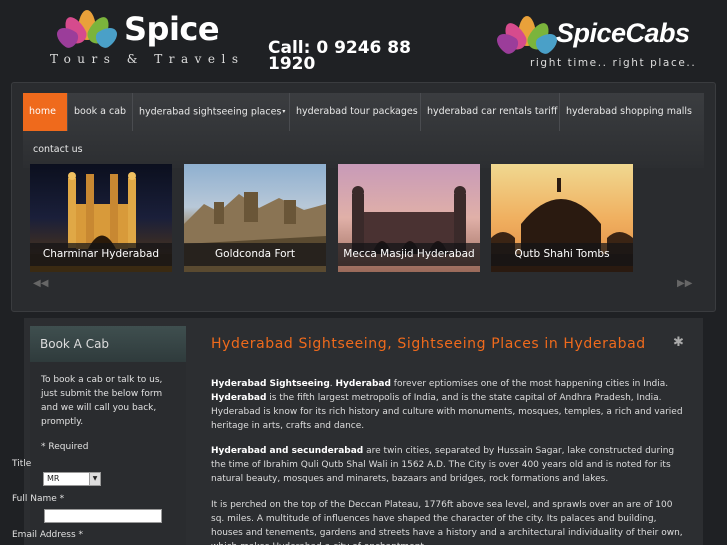 The height and width of the screenshot is (545, 727). What do you see at coordinates (339, 56) in the screenshot?
I see `call-number: Call: 0 9246 88 1920` at bounding box center [339, 56].